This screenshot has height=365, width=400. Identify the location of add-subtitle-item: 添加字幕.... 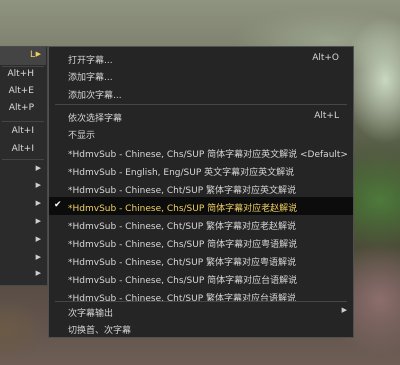
(201, 75).